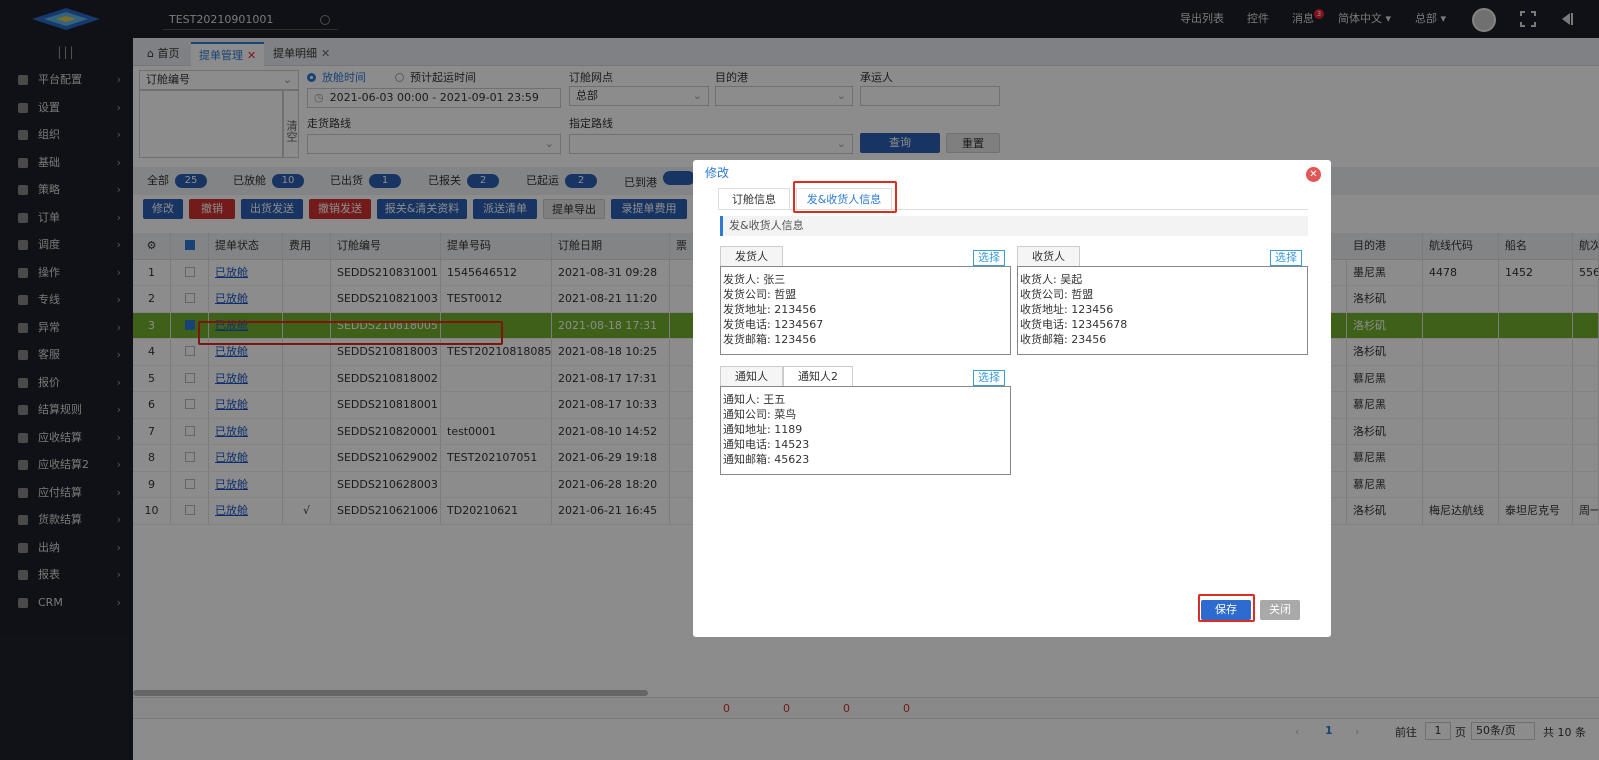  Describe the element at coordinates (1048, 256) in the screenshot. I see `consignee-tab: 收货人` at that location.